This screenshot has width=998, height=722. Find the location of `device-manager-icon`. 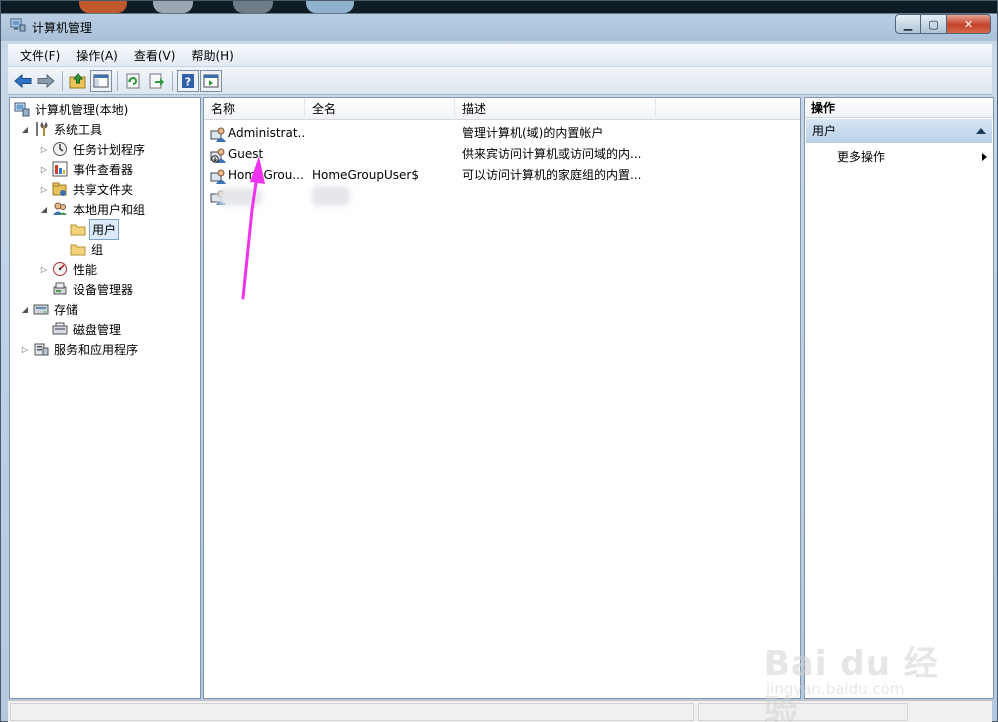

device-manager-icon is located at coordinates (60, 289).